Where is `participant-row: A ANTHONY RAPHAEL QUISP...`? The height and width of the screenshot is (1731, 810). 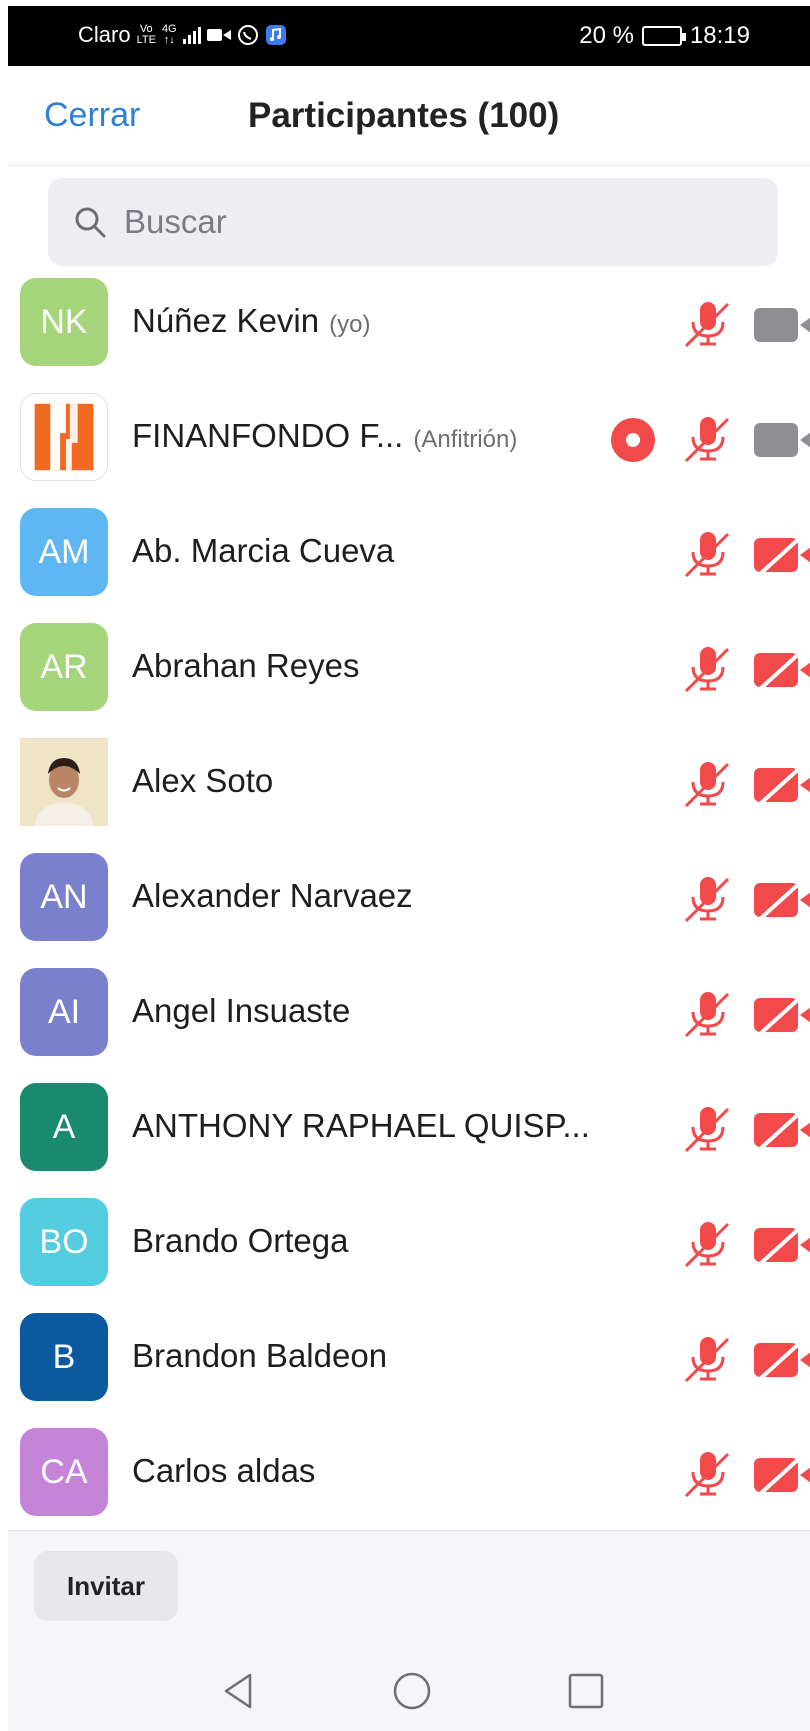
participant-row: A ANTHONY RAPHAEL QUISP... is located at coordinates (405, 1128).